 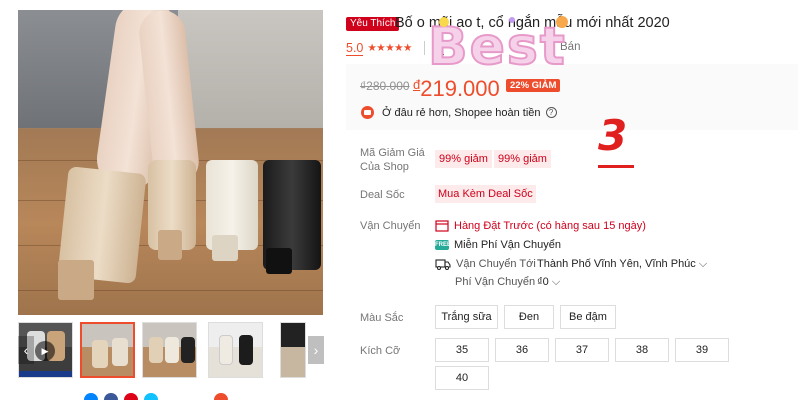 I want to click on like-icon, so click(x=221, y=396).